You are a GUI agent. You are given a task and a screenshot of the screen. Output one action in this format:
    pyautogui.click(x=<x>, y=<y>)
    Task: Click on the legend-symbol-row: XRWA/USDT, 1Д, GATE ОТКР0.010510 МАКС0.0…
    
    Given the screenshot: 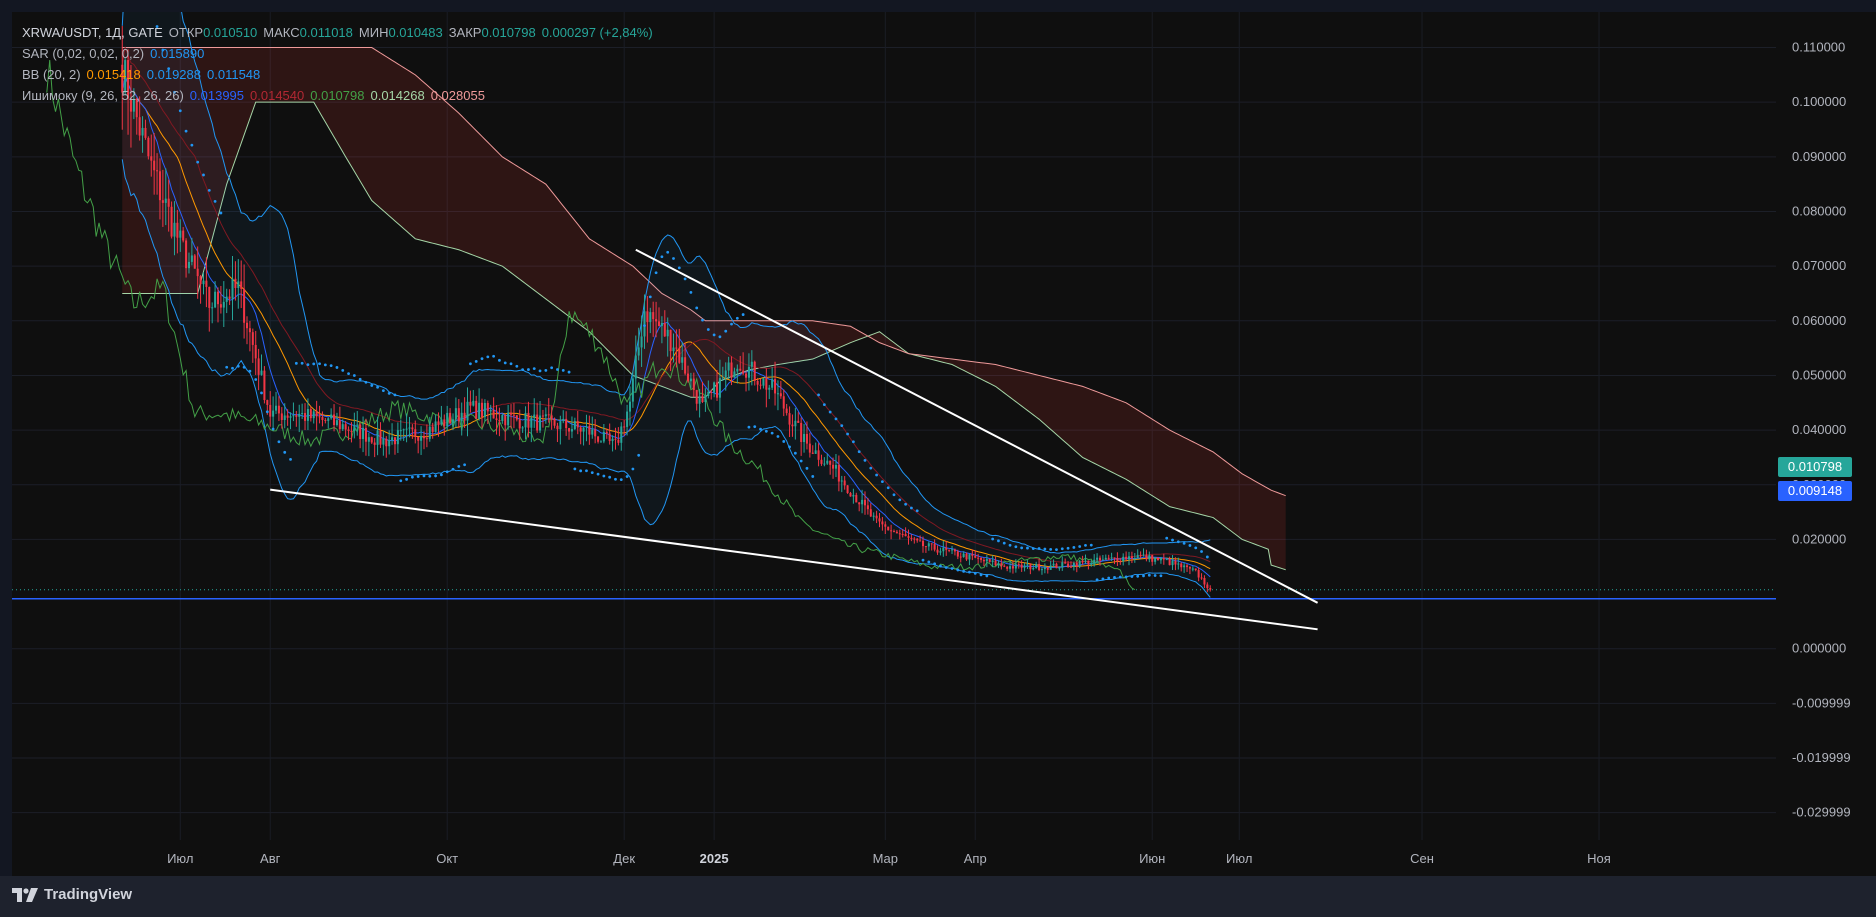 What is the action you would take?
    pyautogui.click(x=337, y=32)
    